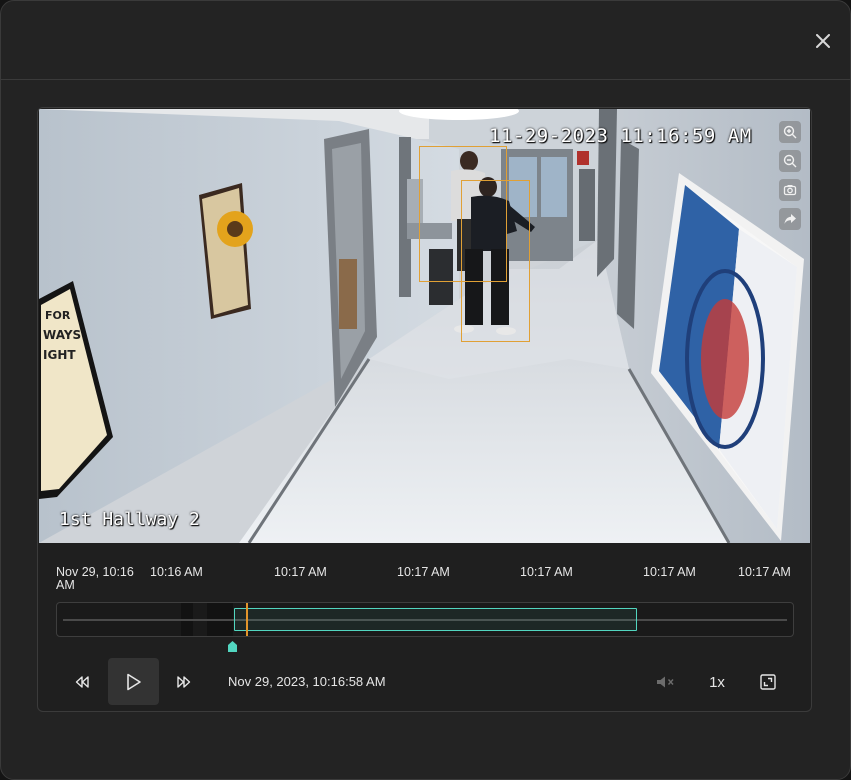 This screenshot has width=851, height=780. What do you see at coordinates (129, 519) in the screenshot?
I see `osd-camera-name: 1st Hallway 2` at bounding box center [129, 519].